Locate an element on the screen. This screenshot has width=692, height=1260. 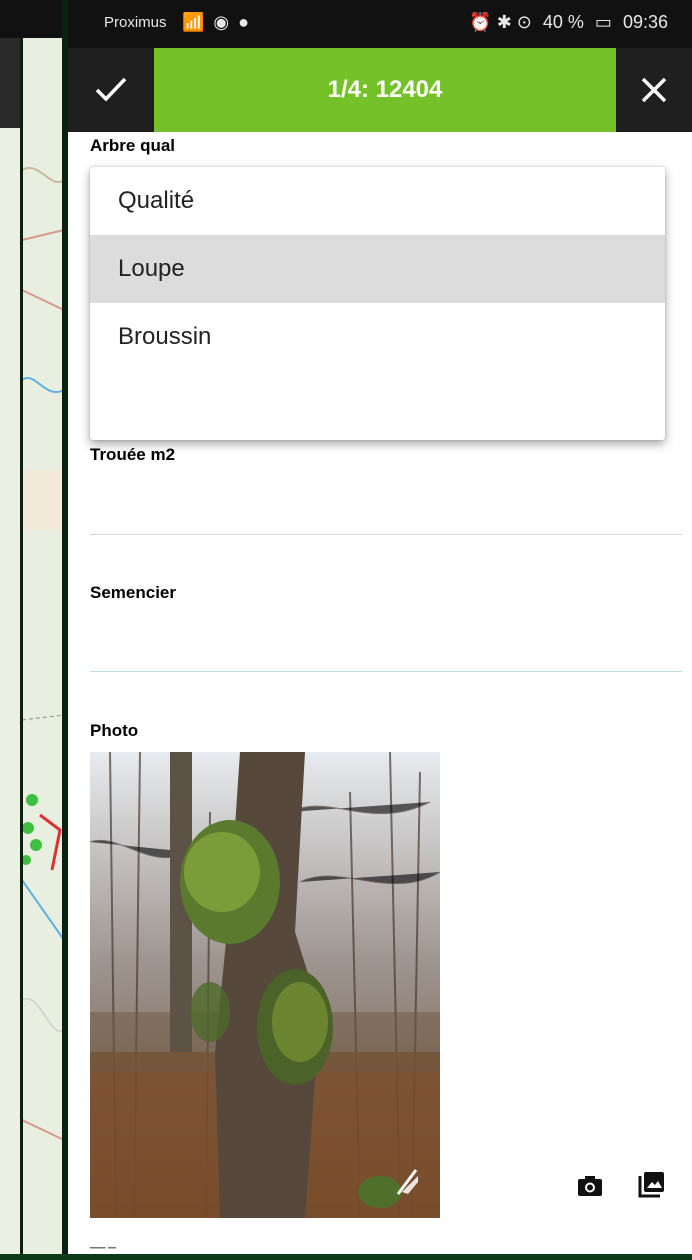
bottom-edge is located at coordinates (346, 1257).